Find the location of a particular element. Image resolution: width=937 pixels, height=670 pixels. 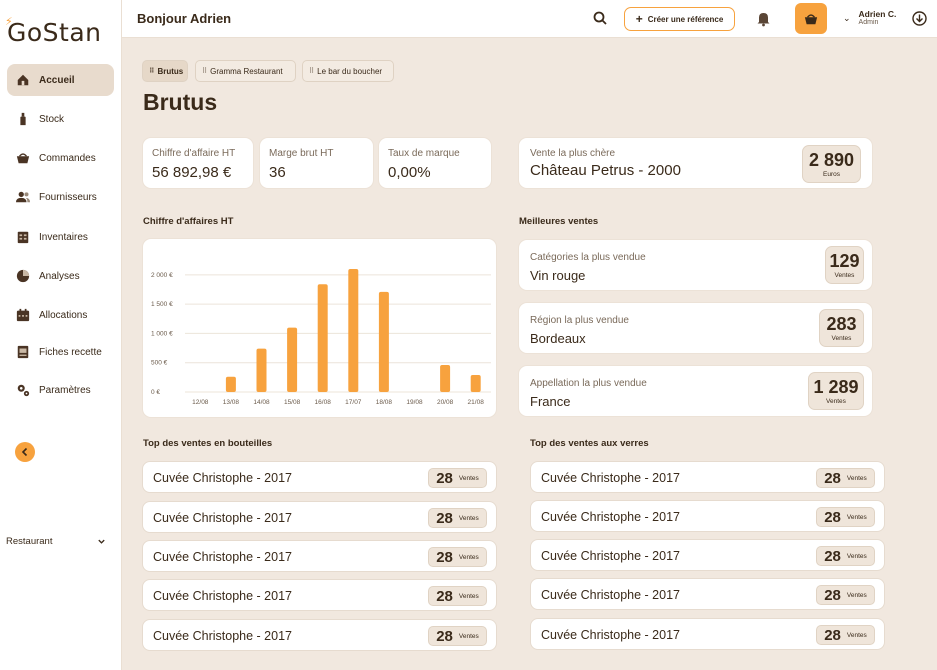

restaurant-select: Restaurant is located at coordinates (56, 541).